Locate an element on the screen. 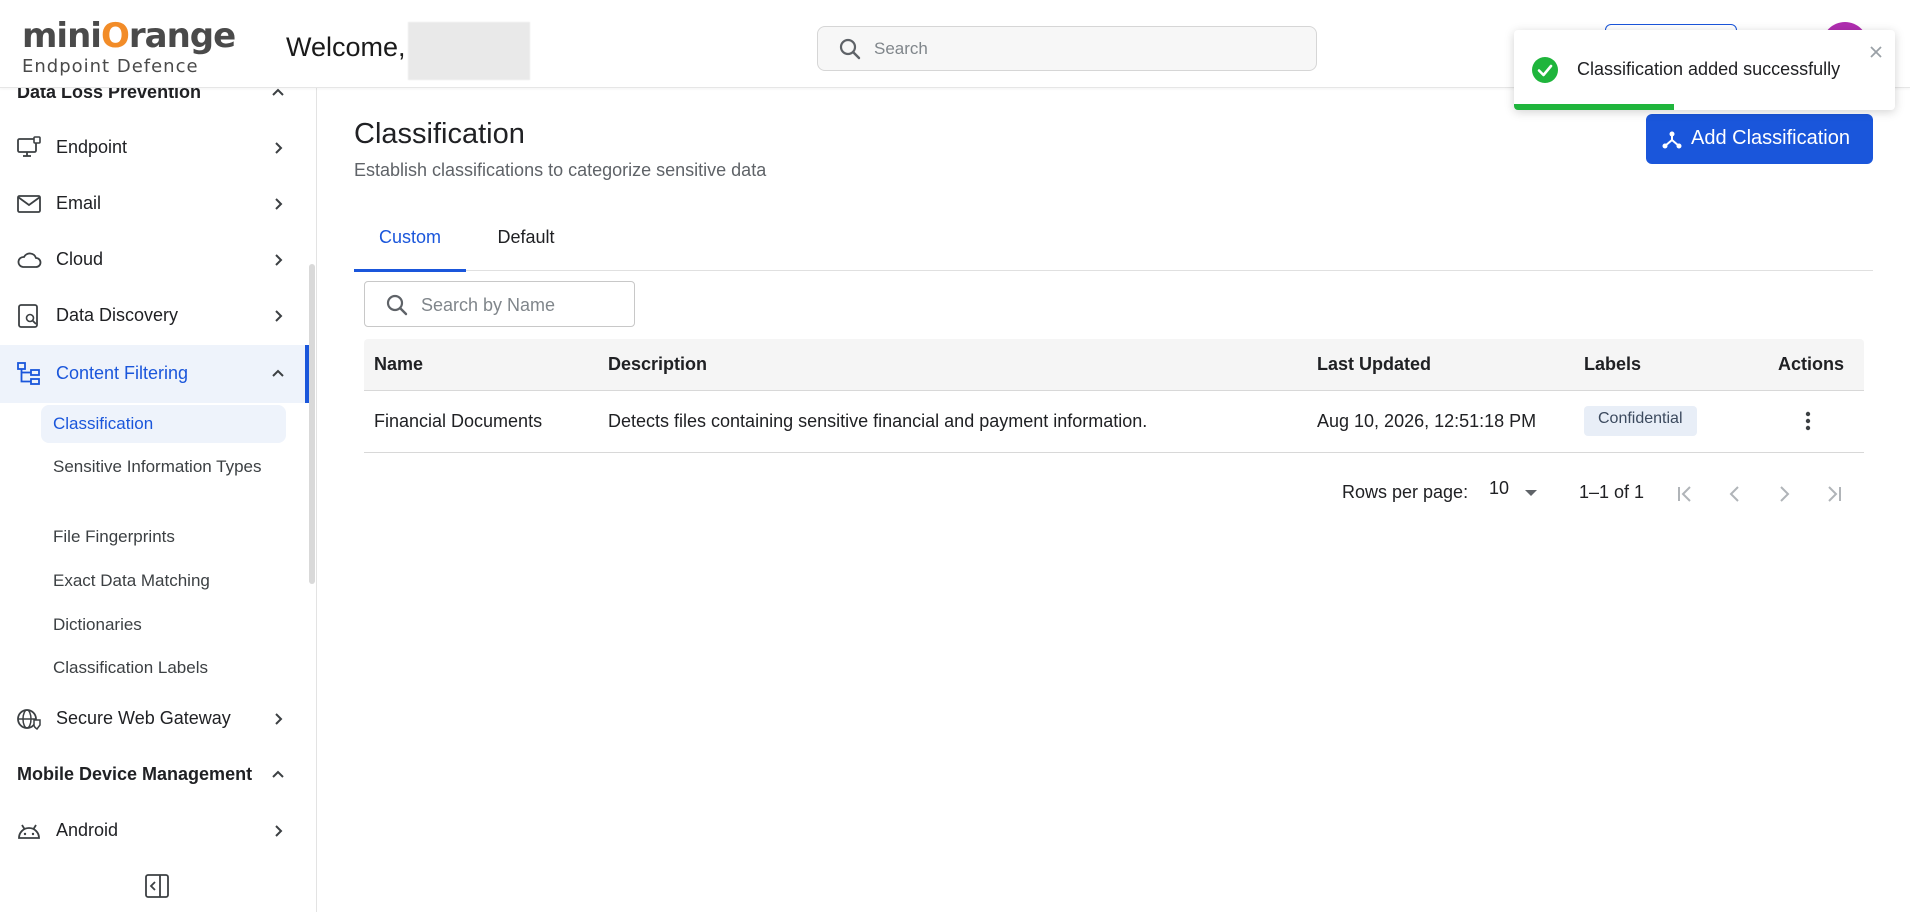  sidebar-item-label: Email is located at coordinates (79, 203).